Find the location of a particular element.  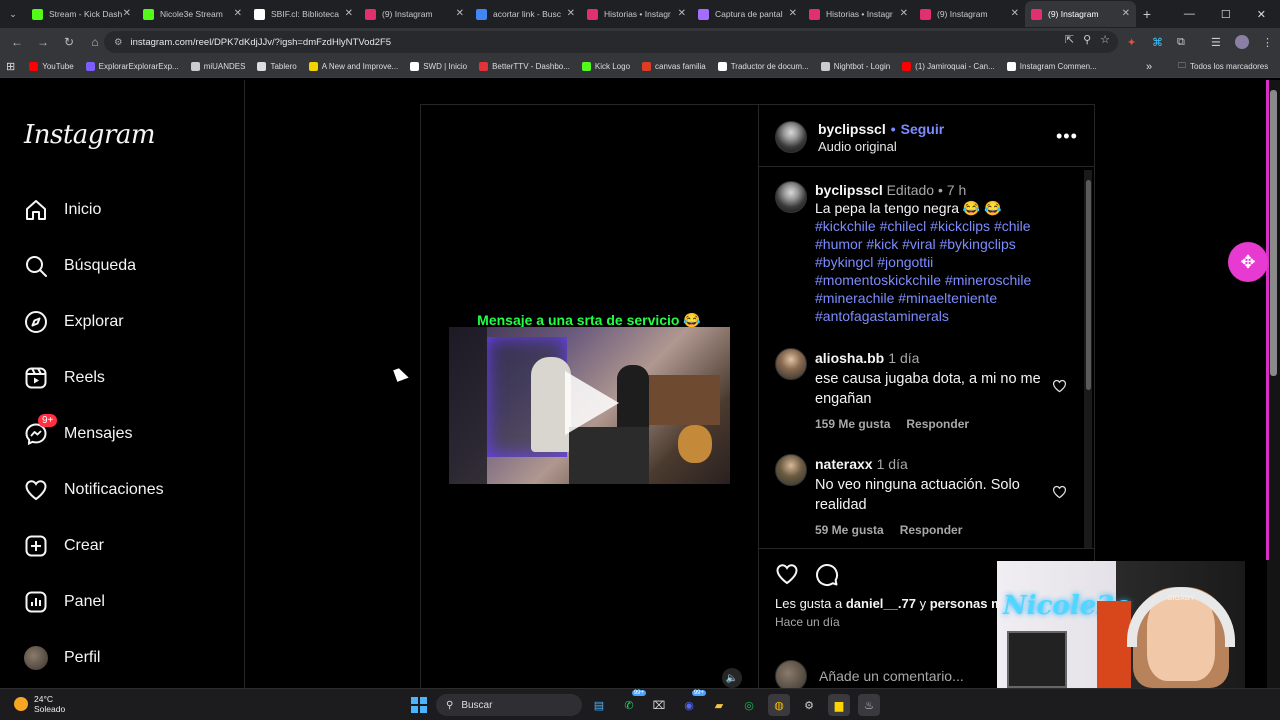

steam-icon: ♨ is located at coordinates (869, 705).